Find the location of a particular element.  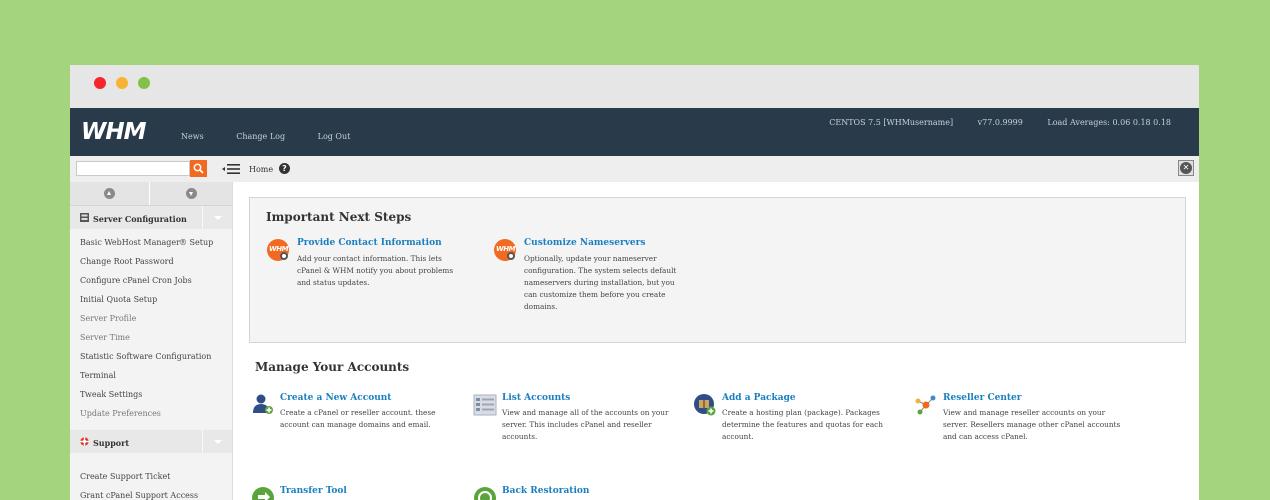

sidebar-collapse-controls is located at coordinates (151, 194).